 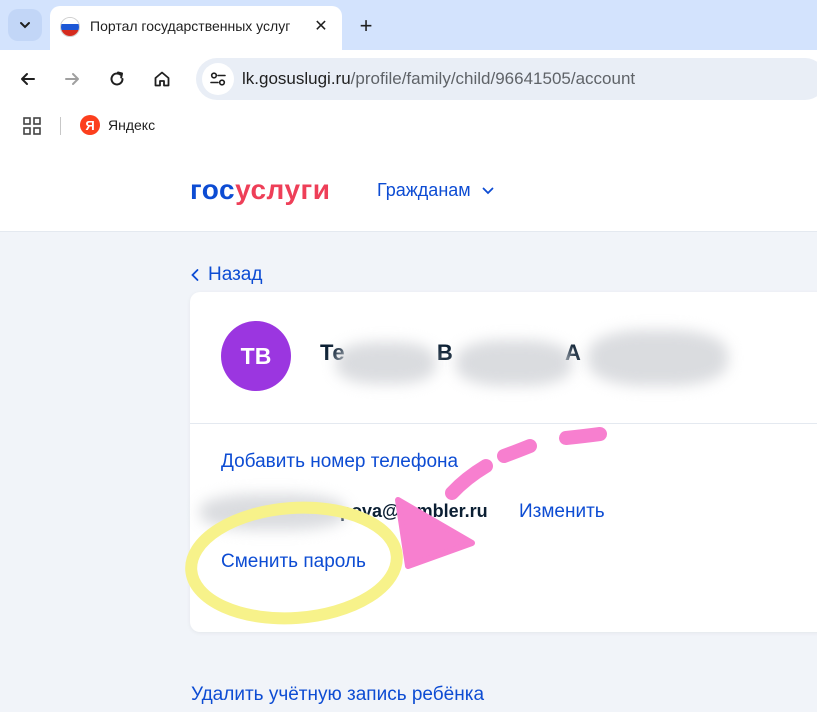 I want to click on delete-child-account-link: Удалить учётную запись ребёнка, so click(x=337, y=695).